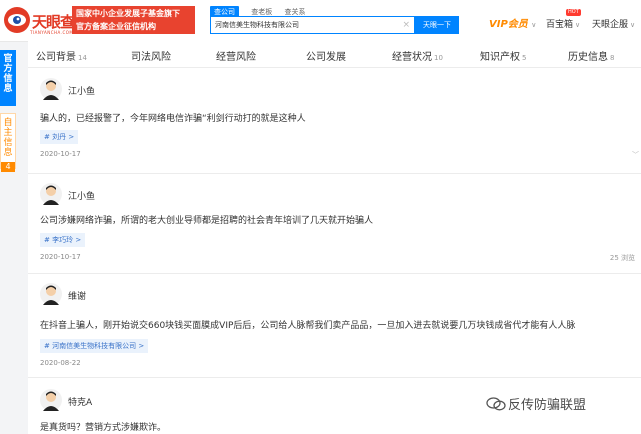  Describe the element at coordinates (8, 78) in the screenshot. I see `sidebar-tab-official-info: 官方信息` at that location.